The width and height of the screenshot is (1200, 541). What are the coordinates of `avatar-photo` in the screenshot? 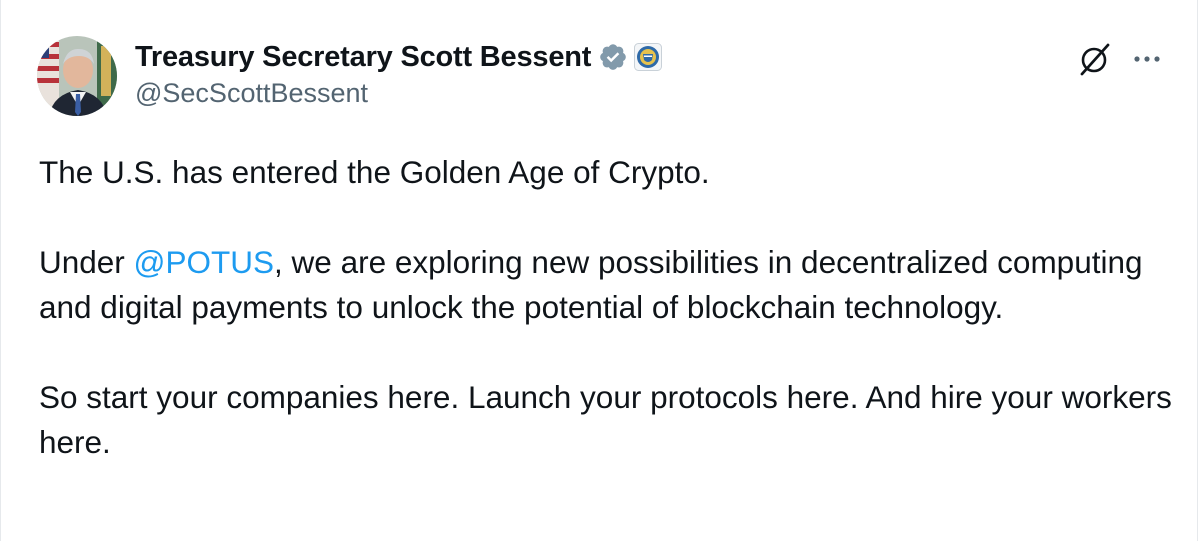 It's located at (77, 76).